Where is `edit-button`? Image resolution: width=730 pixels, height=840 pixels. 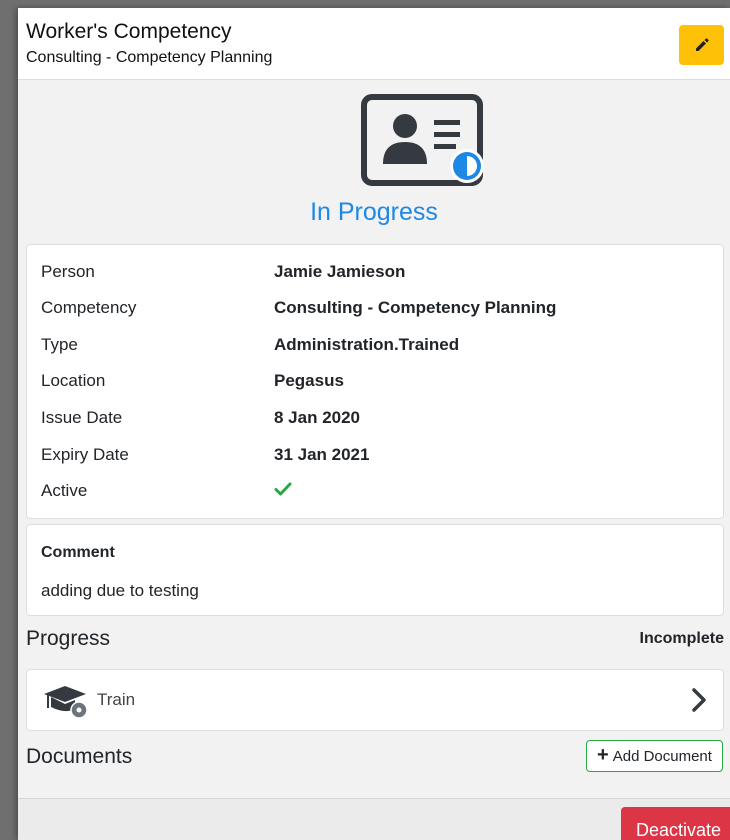 edit-button is located at coordinates (701, 45).